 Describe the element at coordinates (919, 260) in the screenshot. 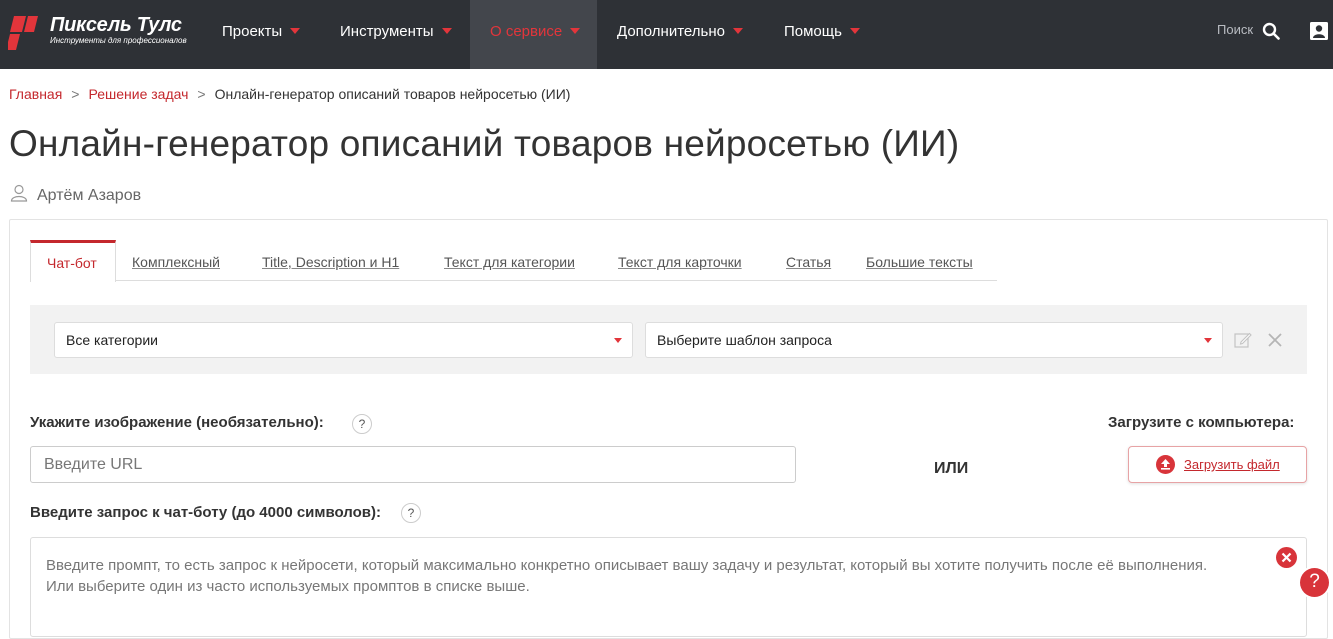

I see `tab-long-texts: Большие тексты` at that location.